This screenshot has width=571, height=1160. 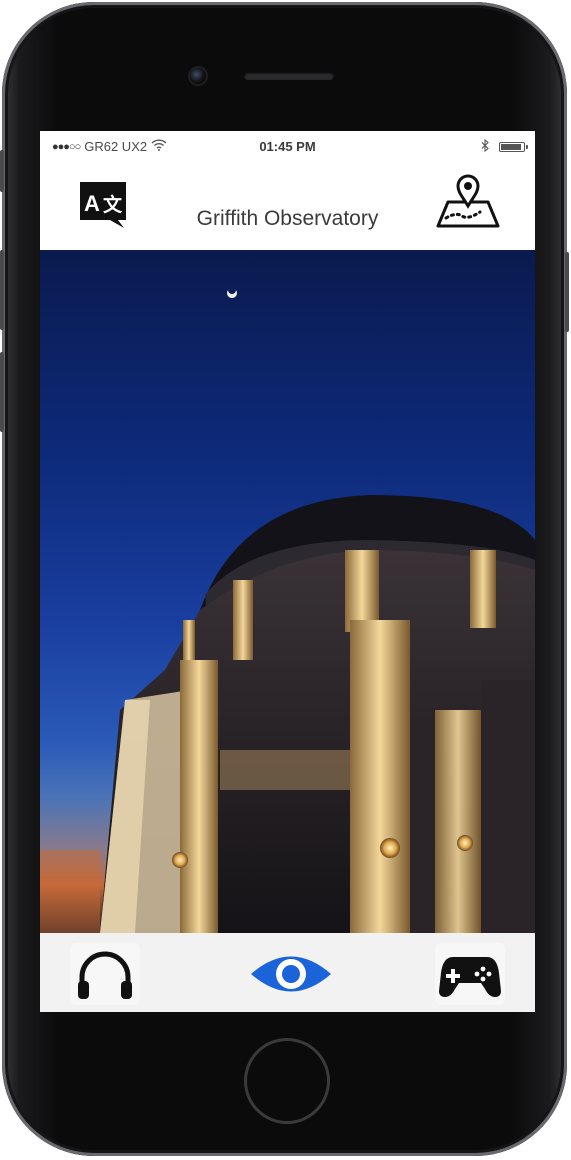 I want to click on tab-game, so click(x=470, y=974).